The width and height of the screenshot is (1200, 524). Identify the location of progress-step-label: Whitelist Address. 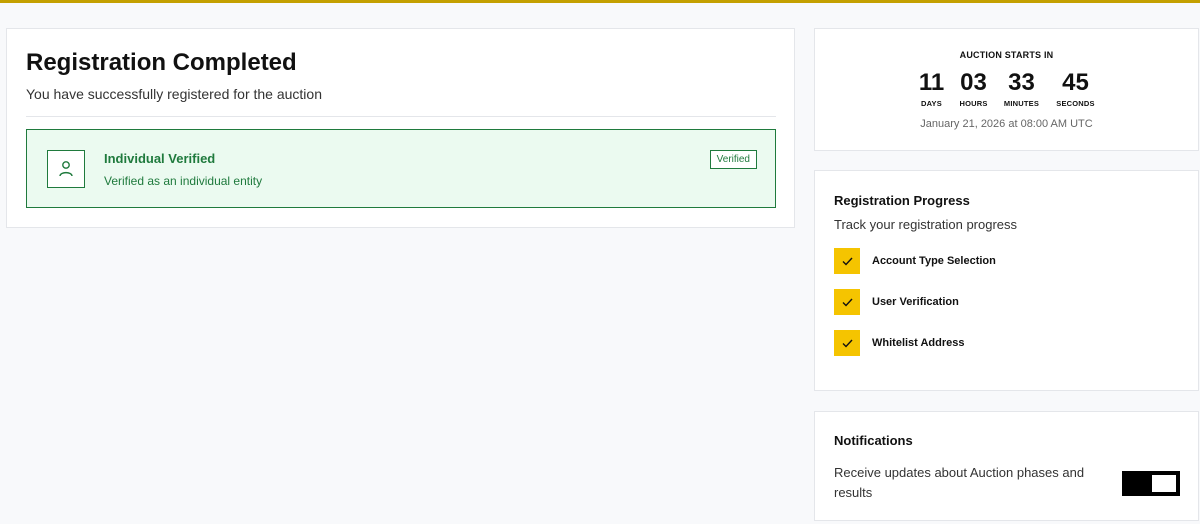
(918, 343).